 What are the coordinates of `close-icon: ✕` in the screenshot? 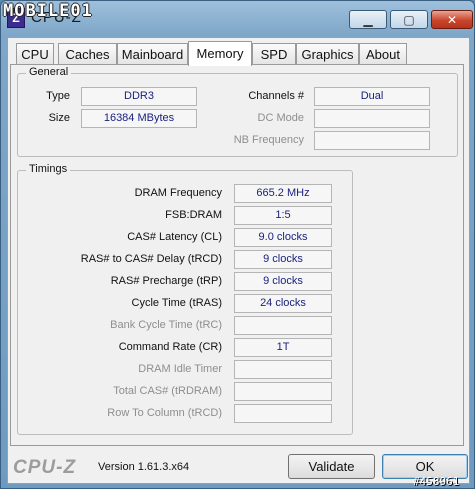 It's located at (452, 19).